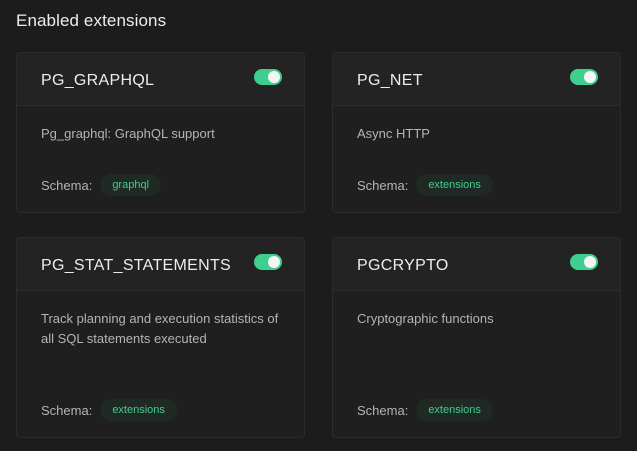 Image resolution: width=637 pixels, height=451 pixels. What do you see at coordinates (403, 265) in the screenshot?
I see `extension-name: PGCRYPTO` at bounding box center [403, 265].